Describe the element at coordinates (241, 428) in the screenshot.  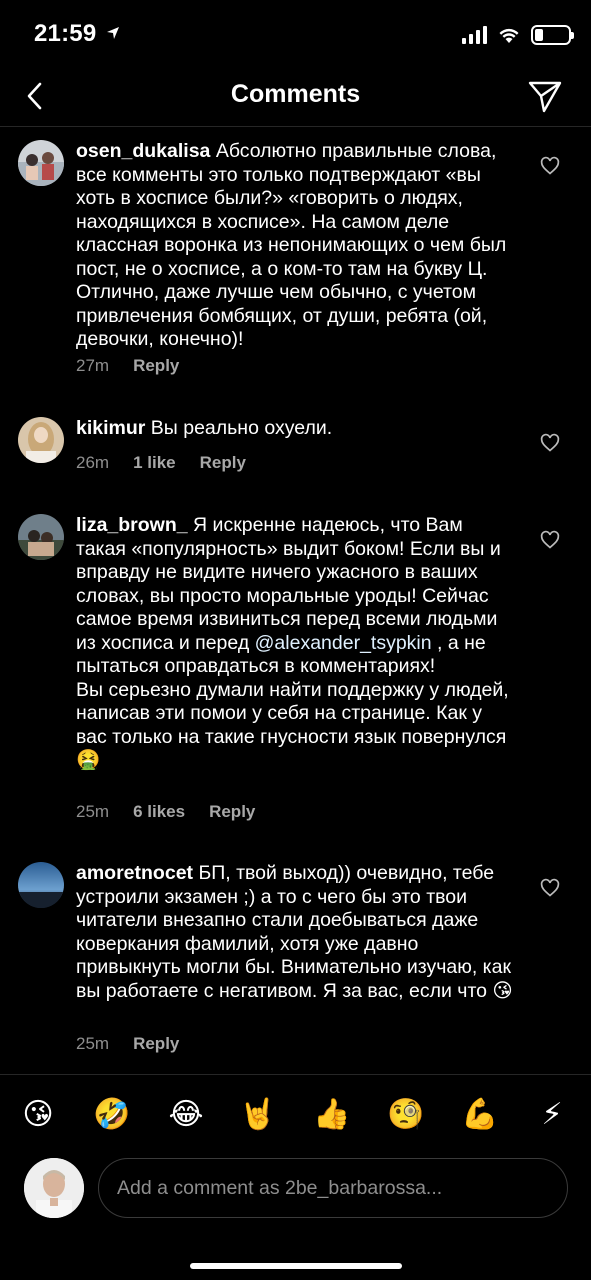
I see `comment-content: Вы реально охуели.` at that location.